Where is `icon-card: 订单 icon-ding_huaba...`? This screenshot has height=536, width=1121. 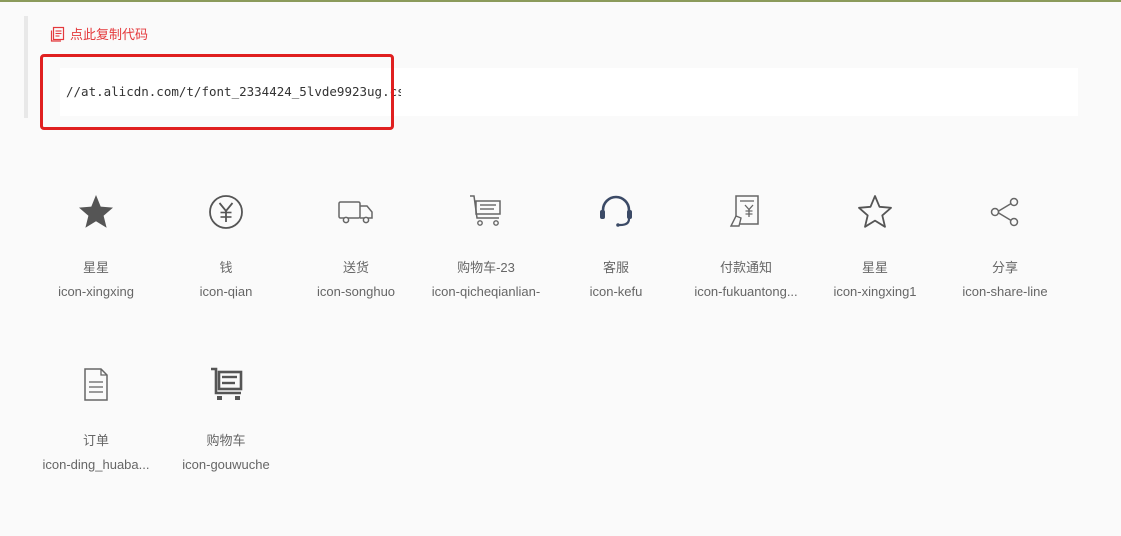 icon-card: 订单 icon-ding_huaba... is located at coordinates (96, 419).